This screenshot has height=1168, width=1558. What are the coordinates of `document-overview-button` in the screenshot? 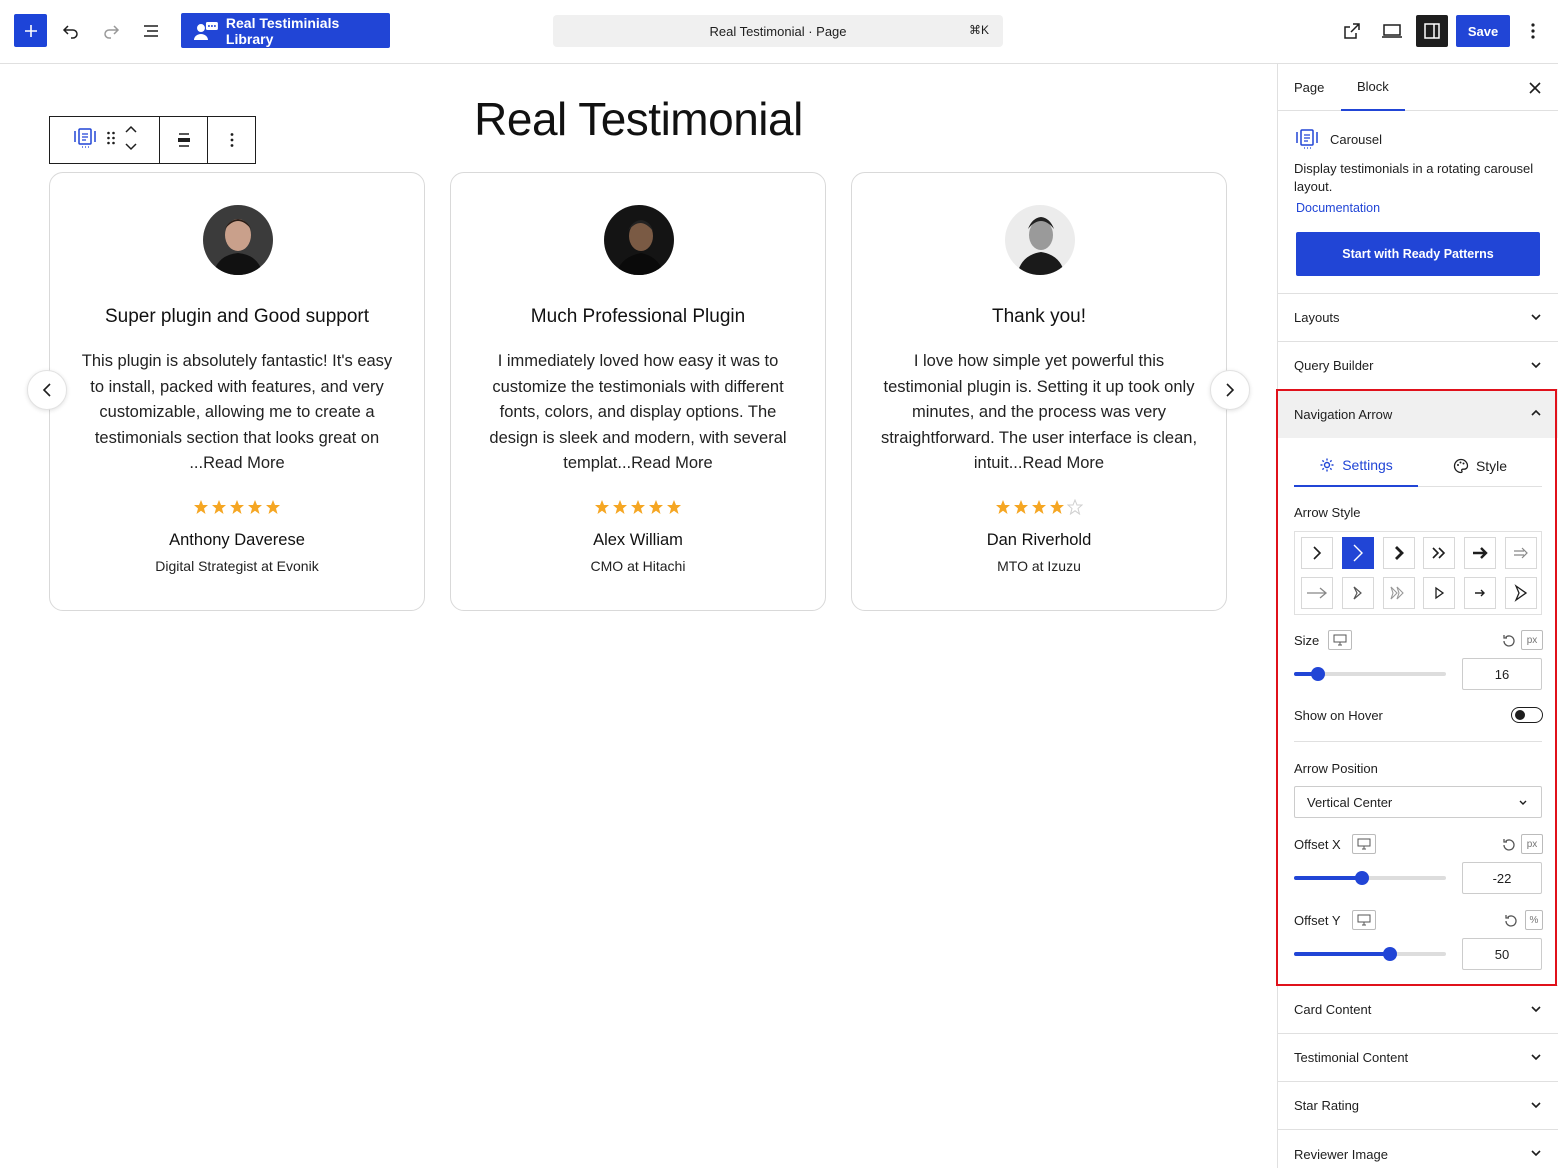 It's located at (151, 31).